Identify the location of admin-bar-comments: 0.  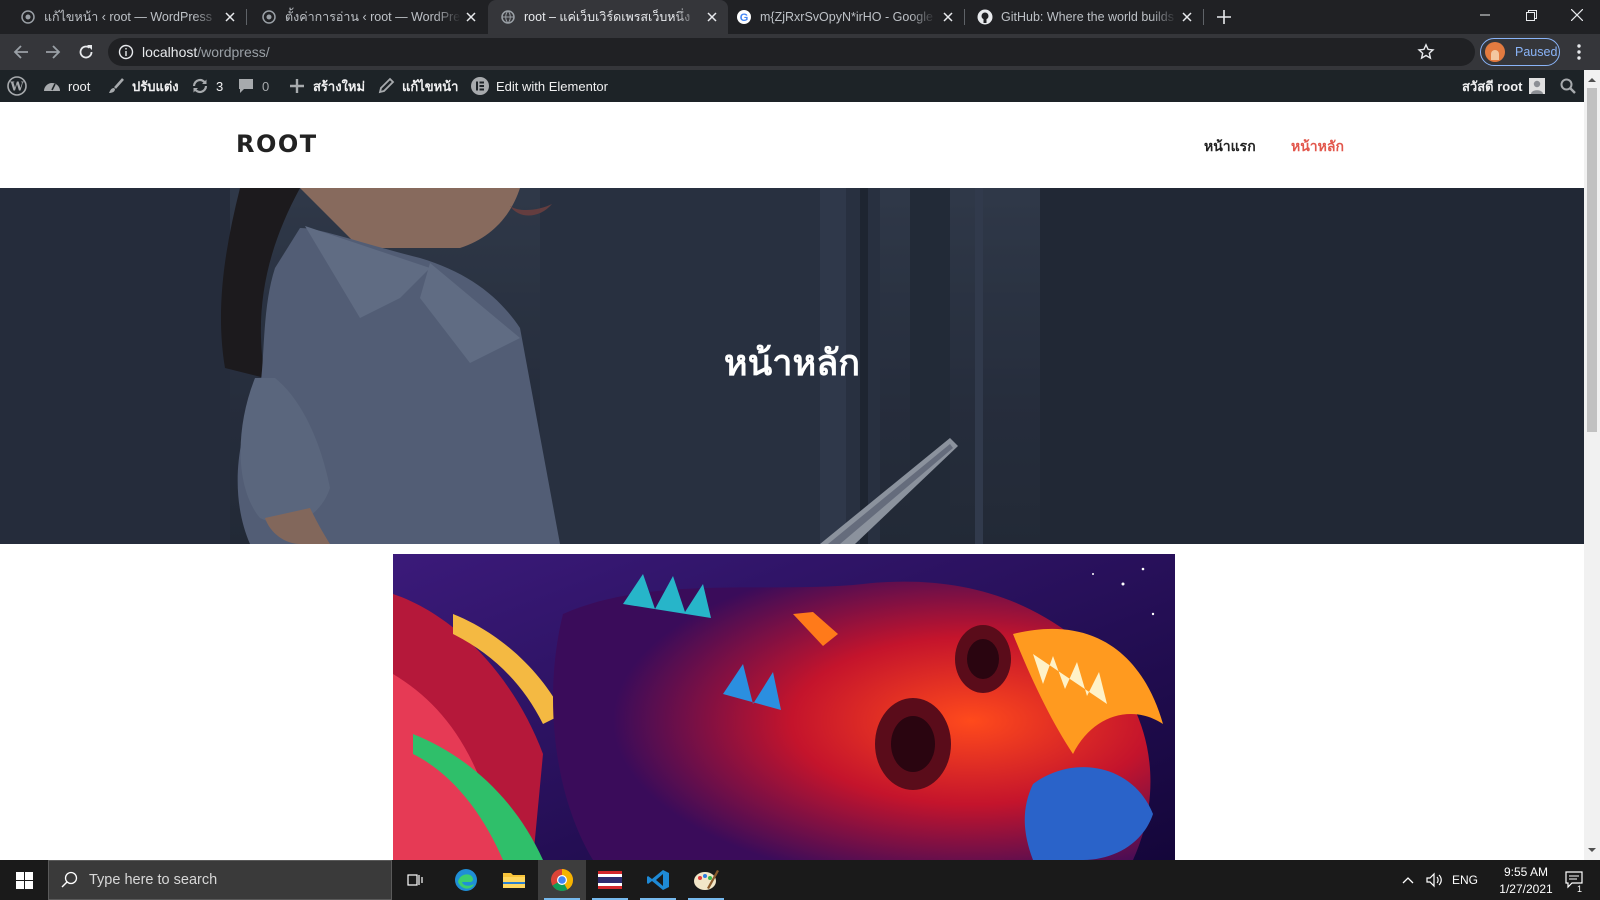
(252, 86).